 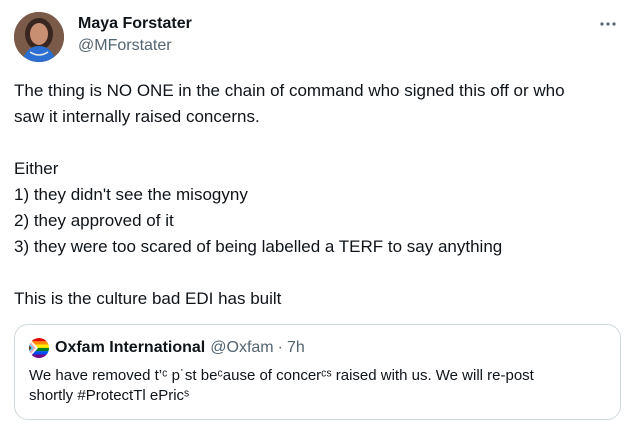 I want to click on tweet-text-line: saw it internally raised concerns., so click(x=137, y=116).